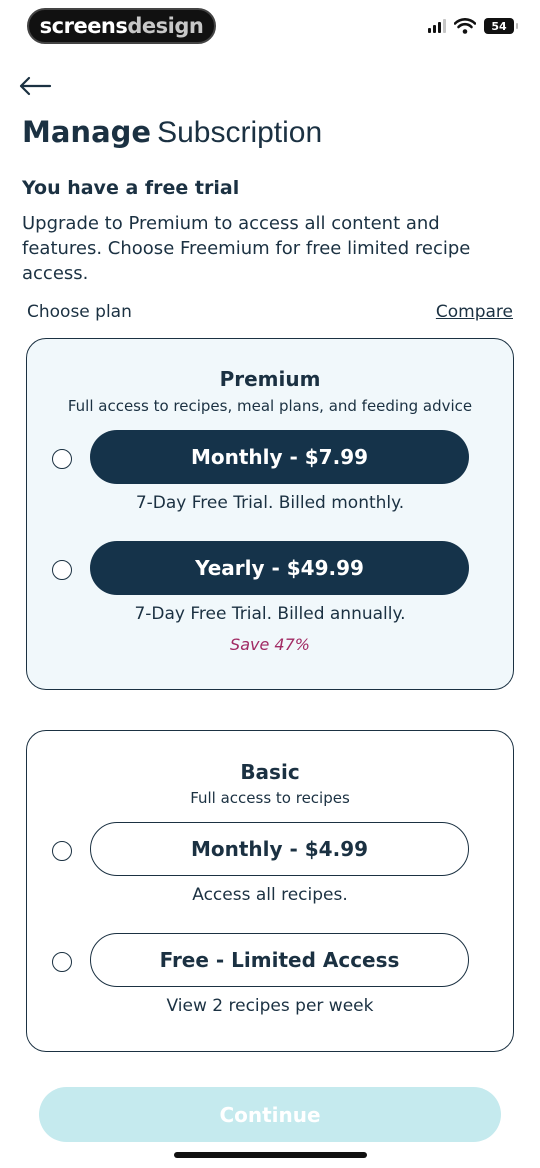 The image size is (540, 1168). I want to click on basic-monthly-button: Monthly - $4.99, so click(279, 849).